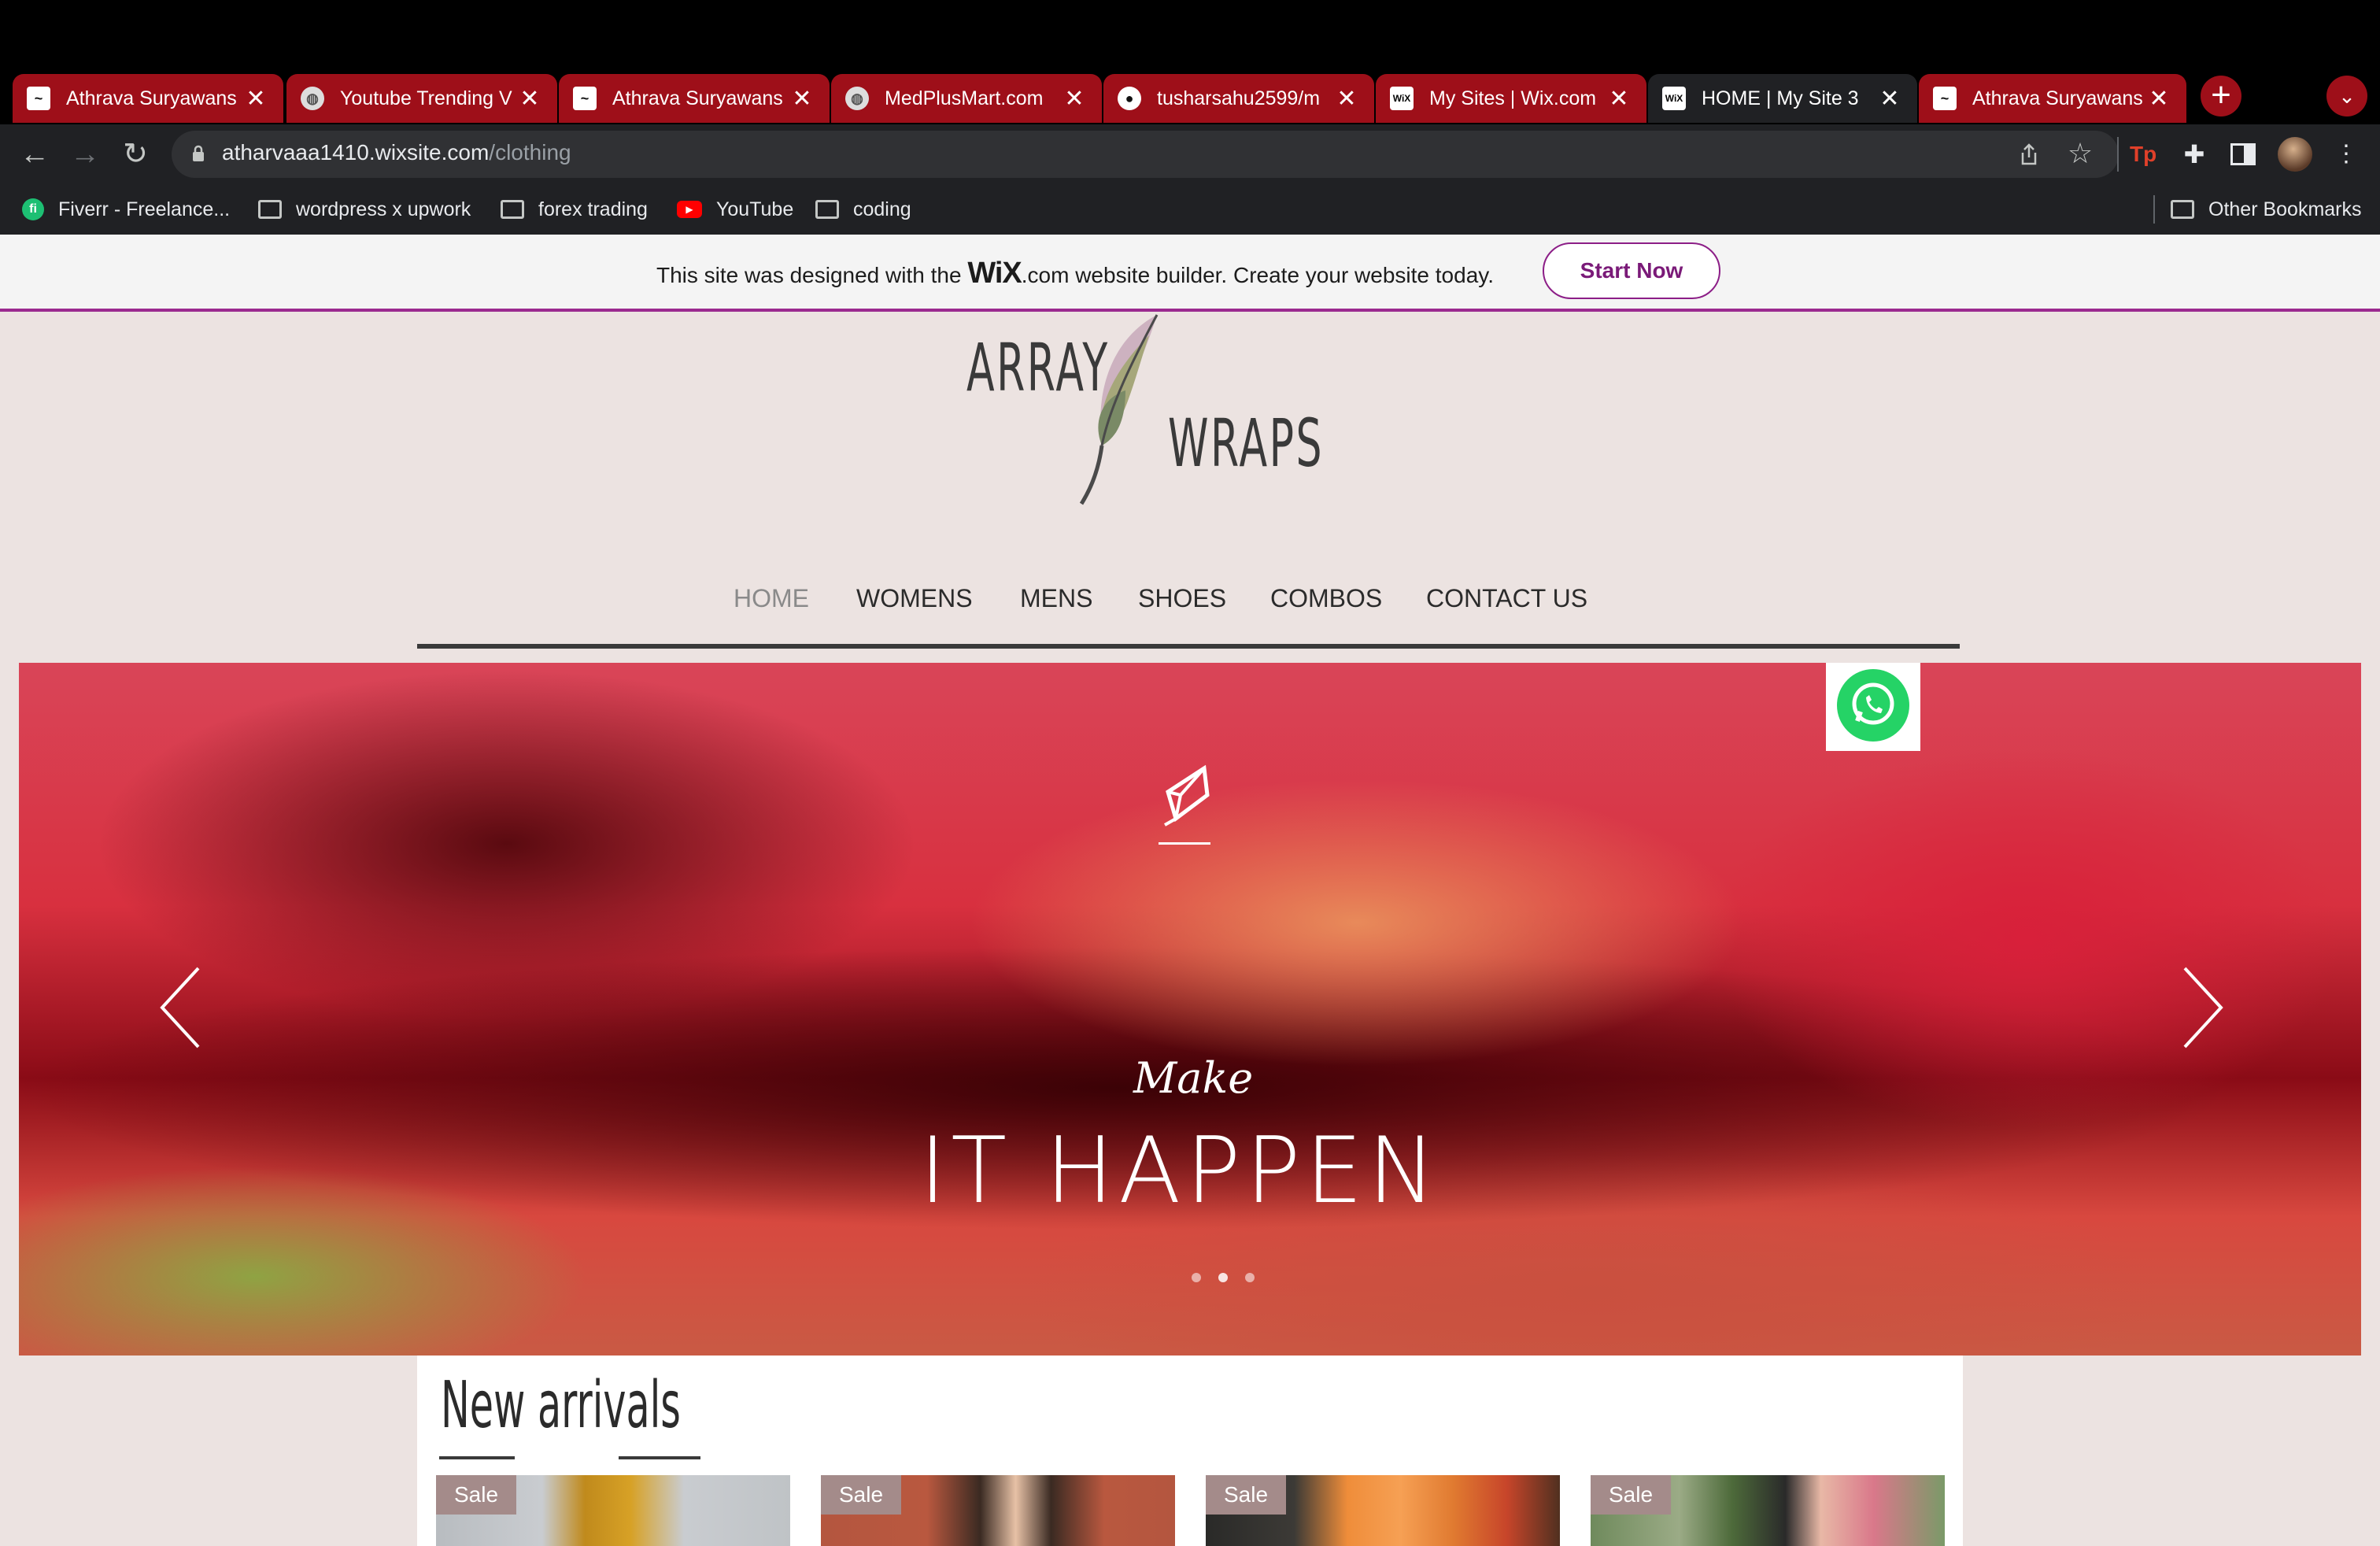  I want to click on whatsapp-widget, so click(1873, 707).